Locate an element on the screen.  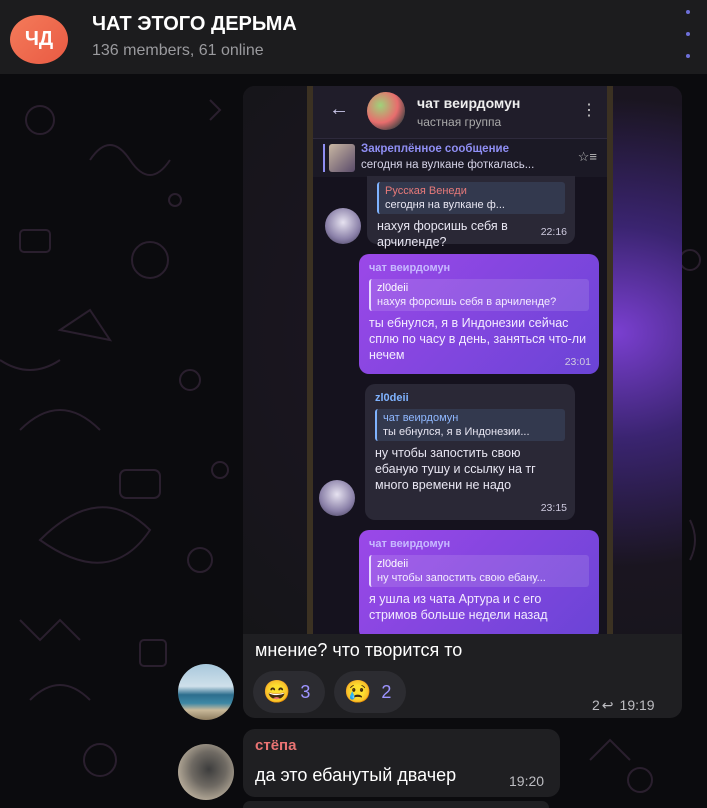
message-caption: мнение? что творится то is located at coordinates (359, 650).